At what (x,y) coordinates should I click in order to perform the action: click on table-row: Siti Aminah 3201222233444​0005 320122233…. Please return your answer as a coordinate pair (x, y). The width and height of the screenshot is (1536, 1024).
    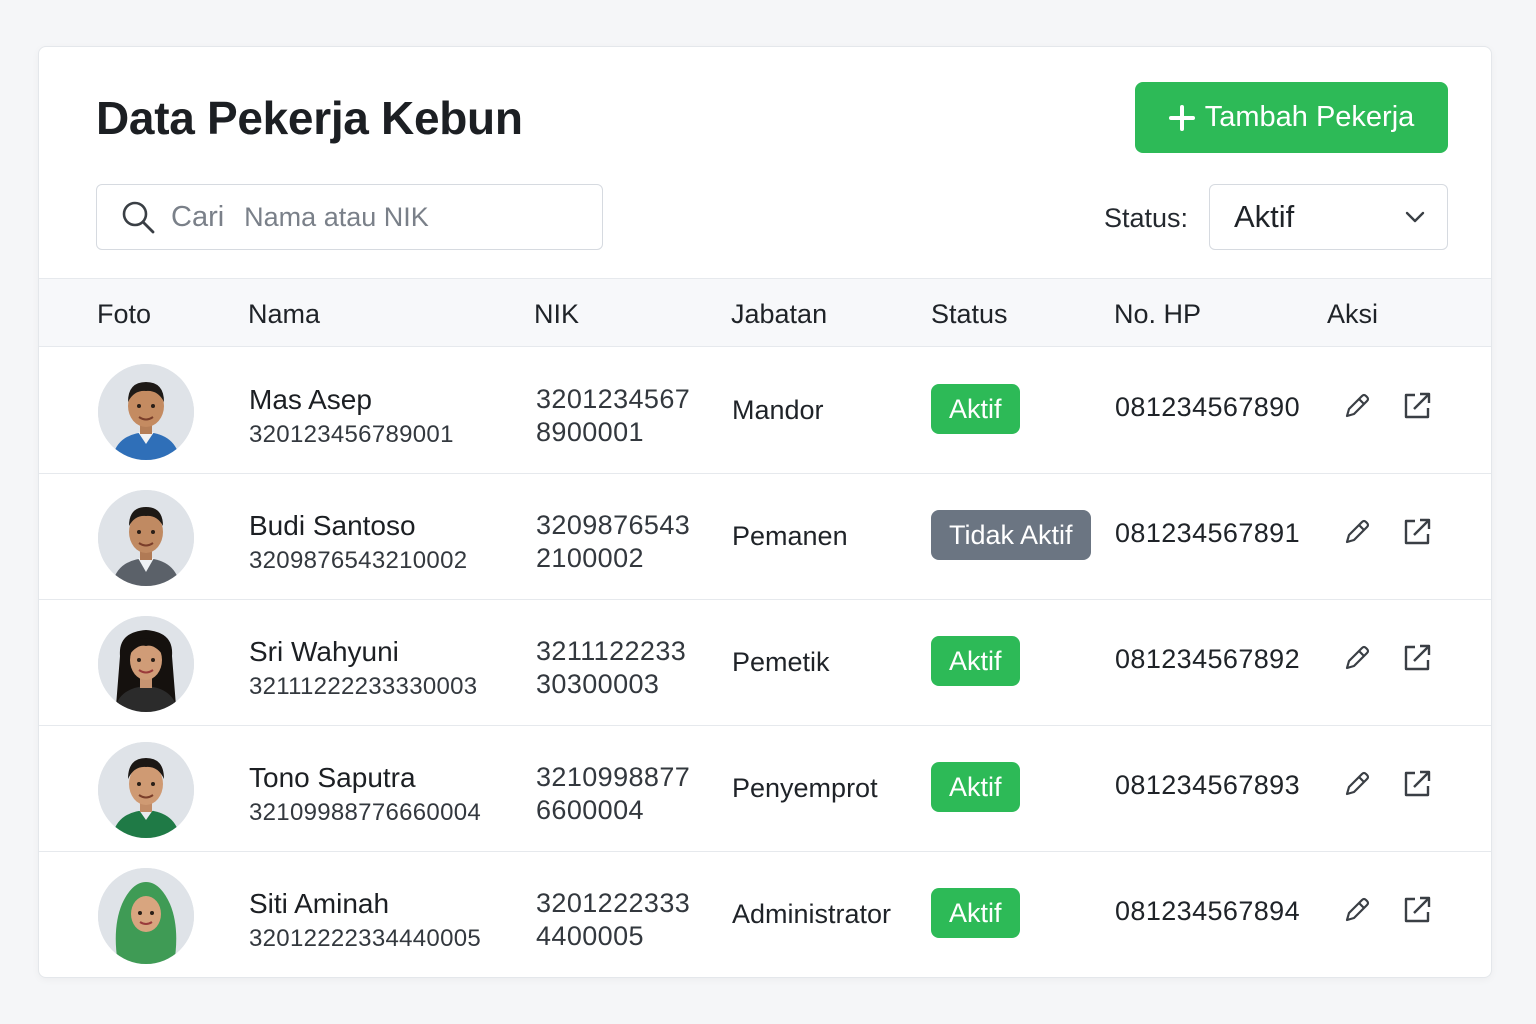
    Looking at the image, I should click on (765, 914).